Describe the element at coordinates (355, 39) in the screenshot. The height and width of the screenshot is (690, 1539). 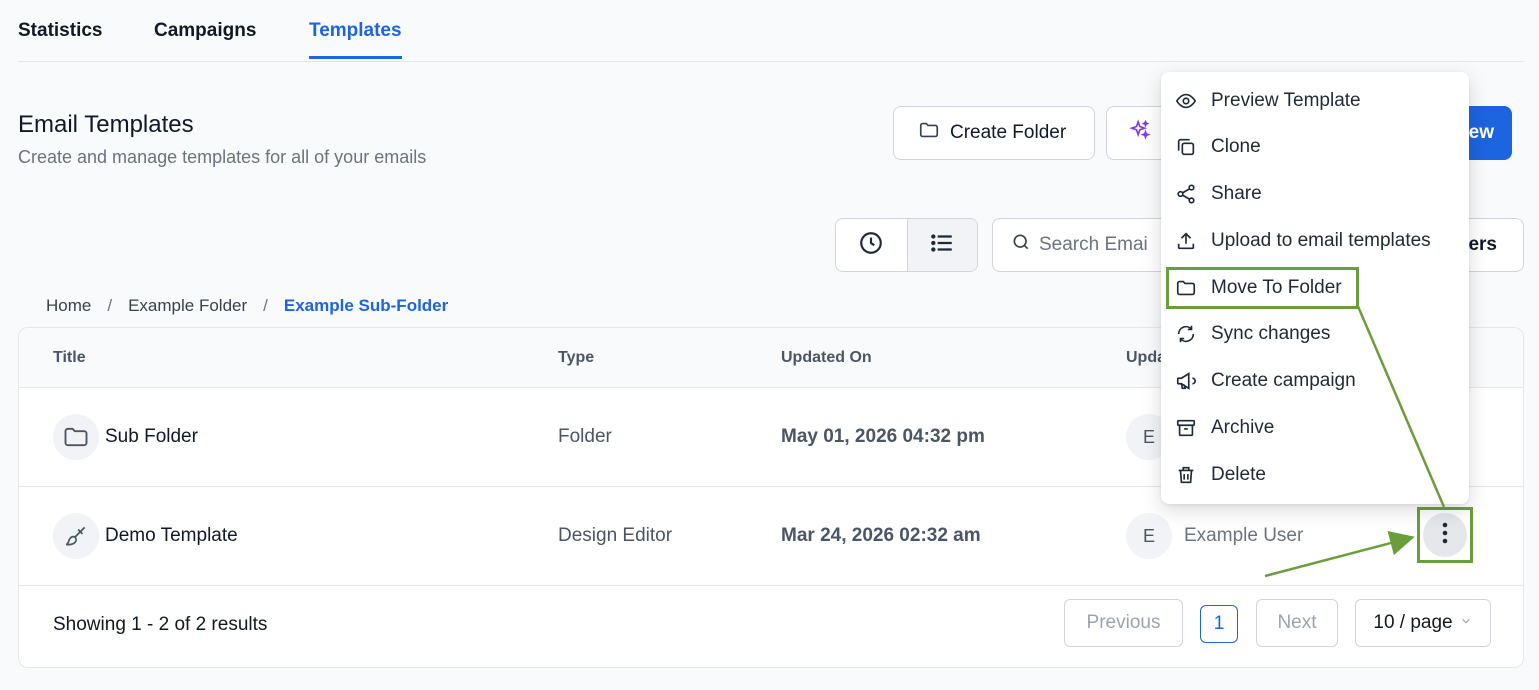
I see `tab-templates: Templates` at that location.